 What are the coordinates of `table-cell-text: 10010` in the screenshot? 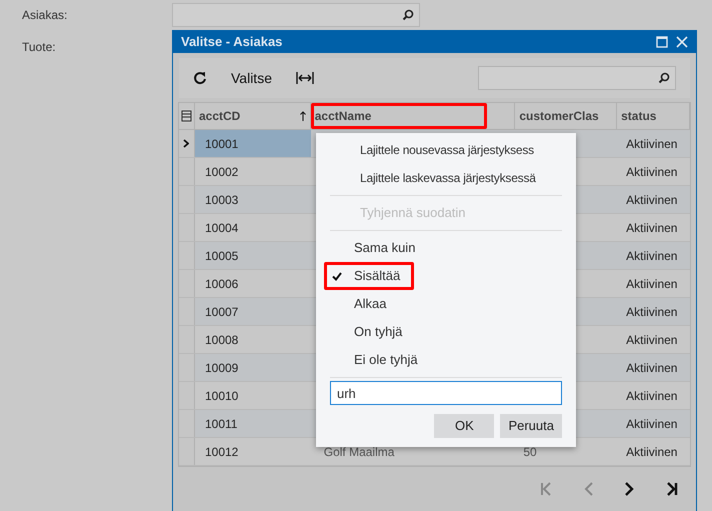 It's located at (222, 396).